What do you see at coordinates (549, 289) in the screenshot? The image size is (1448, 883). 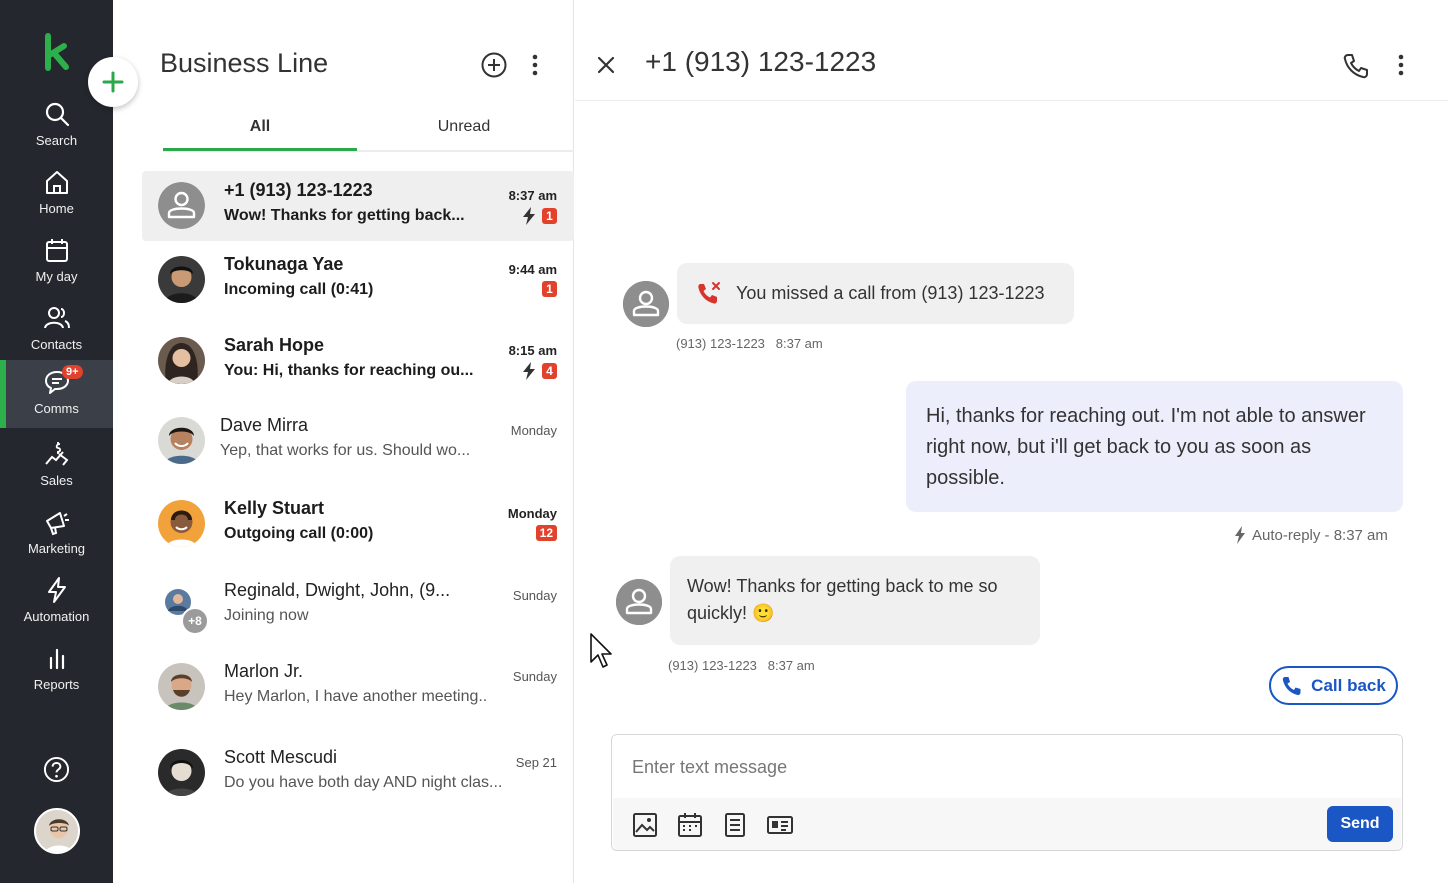 I see `unread-count-badge: 1` at bounding box center [549, 289].